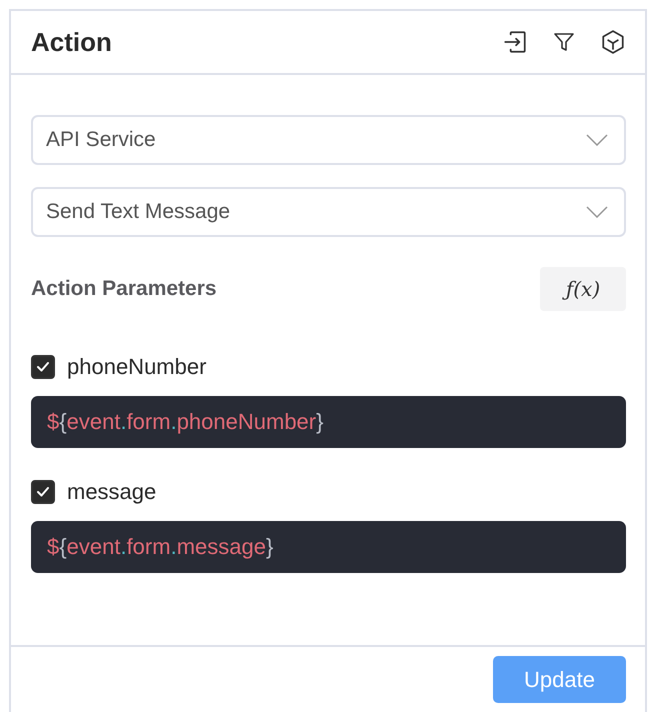 This screenshot has width=656, height=712. I want to click on code-field: ${event.form.message}, so click(328, 547).